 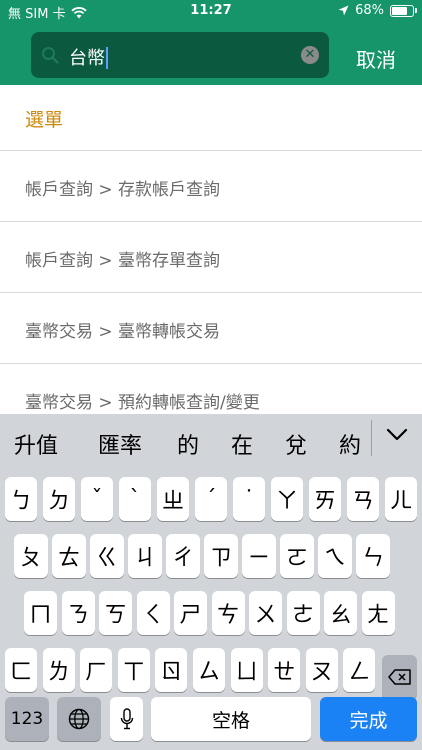 I want to click on clear-search-button: ✕, so click(x=310, y=55).